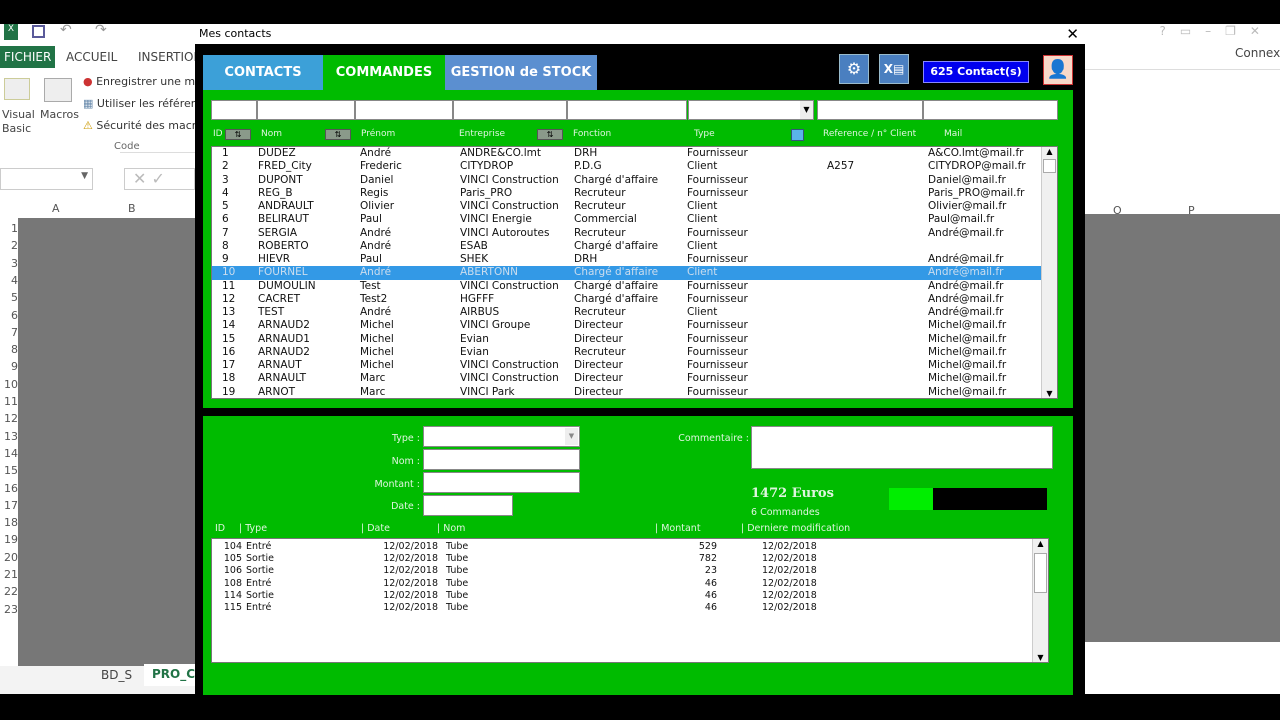 Image resolution: width=1280 pixels, height=720 pixels. What do you see at coordinates (1058, 70) in the screenshot?
I see `search-user-icon: 👤` at bounding box center [1058, 70].